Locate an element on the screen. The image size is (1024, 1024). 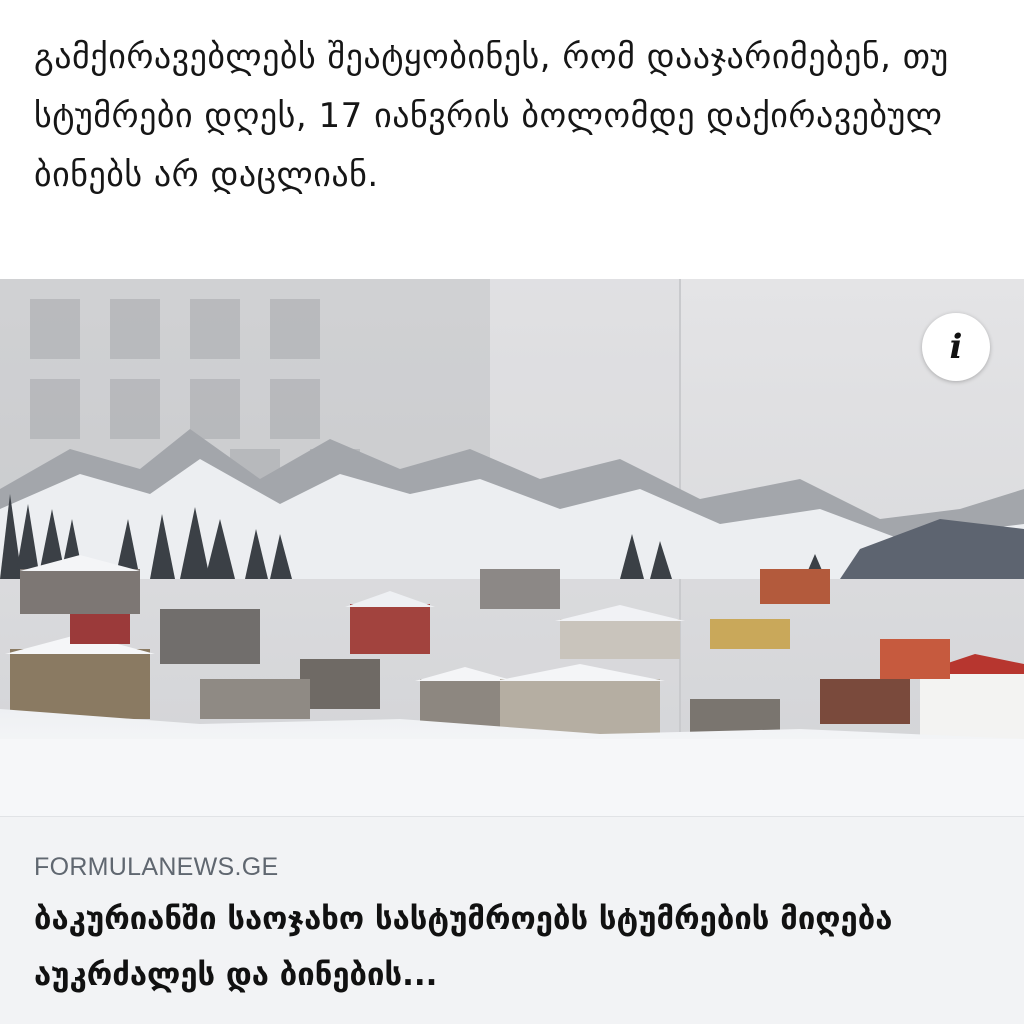
info-button: i is located at coordinates (956, 347).